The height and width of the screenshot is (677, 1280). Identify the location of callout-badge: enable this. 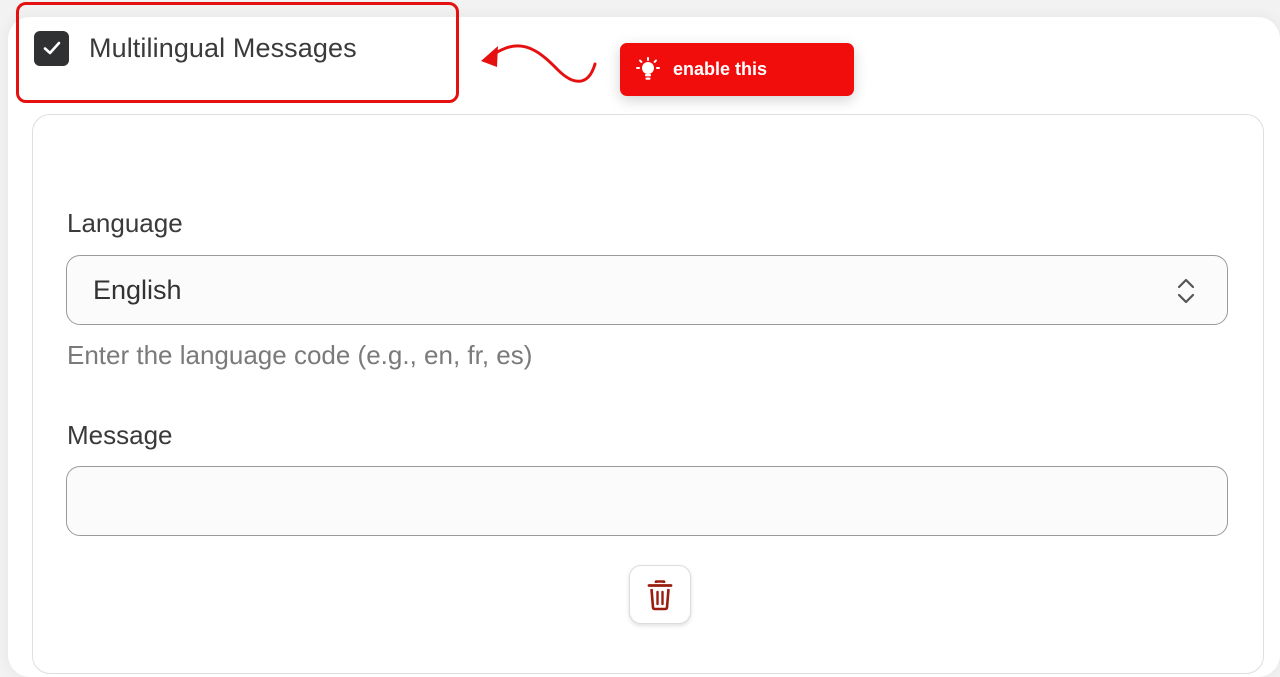
(737, 69).